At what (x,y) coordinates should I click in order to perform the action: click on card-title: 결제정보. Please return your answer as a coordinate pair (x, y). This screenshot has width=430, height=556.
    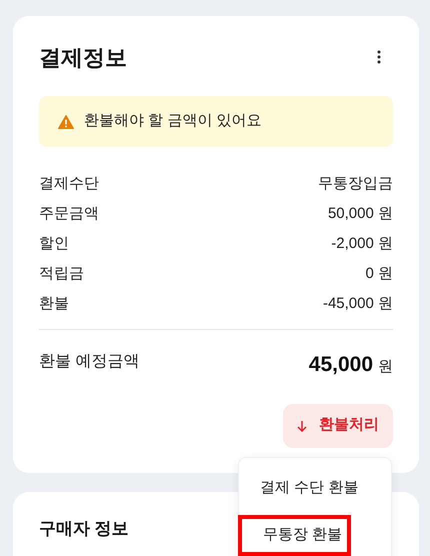
    Looking at the image, I should click on (83, 58).